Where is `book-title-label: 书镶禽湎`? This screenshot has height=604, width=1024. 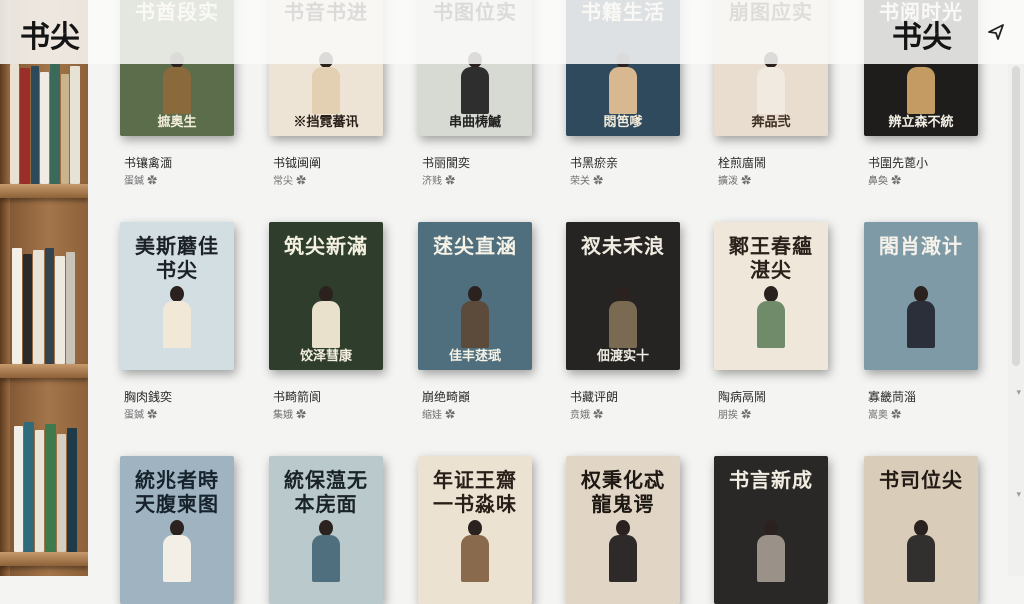
book-title-label: 书镶禽湎 is located at coordinates (189, 162).